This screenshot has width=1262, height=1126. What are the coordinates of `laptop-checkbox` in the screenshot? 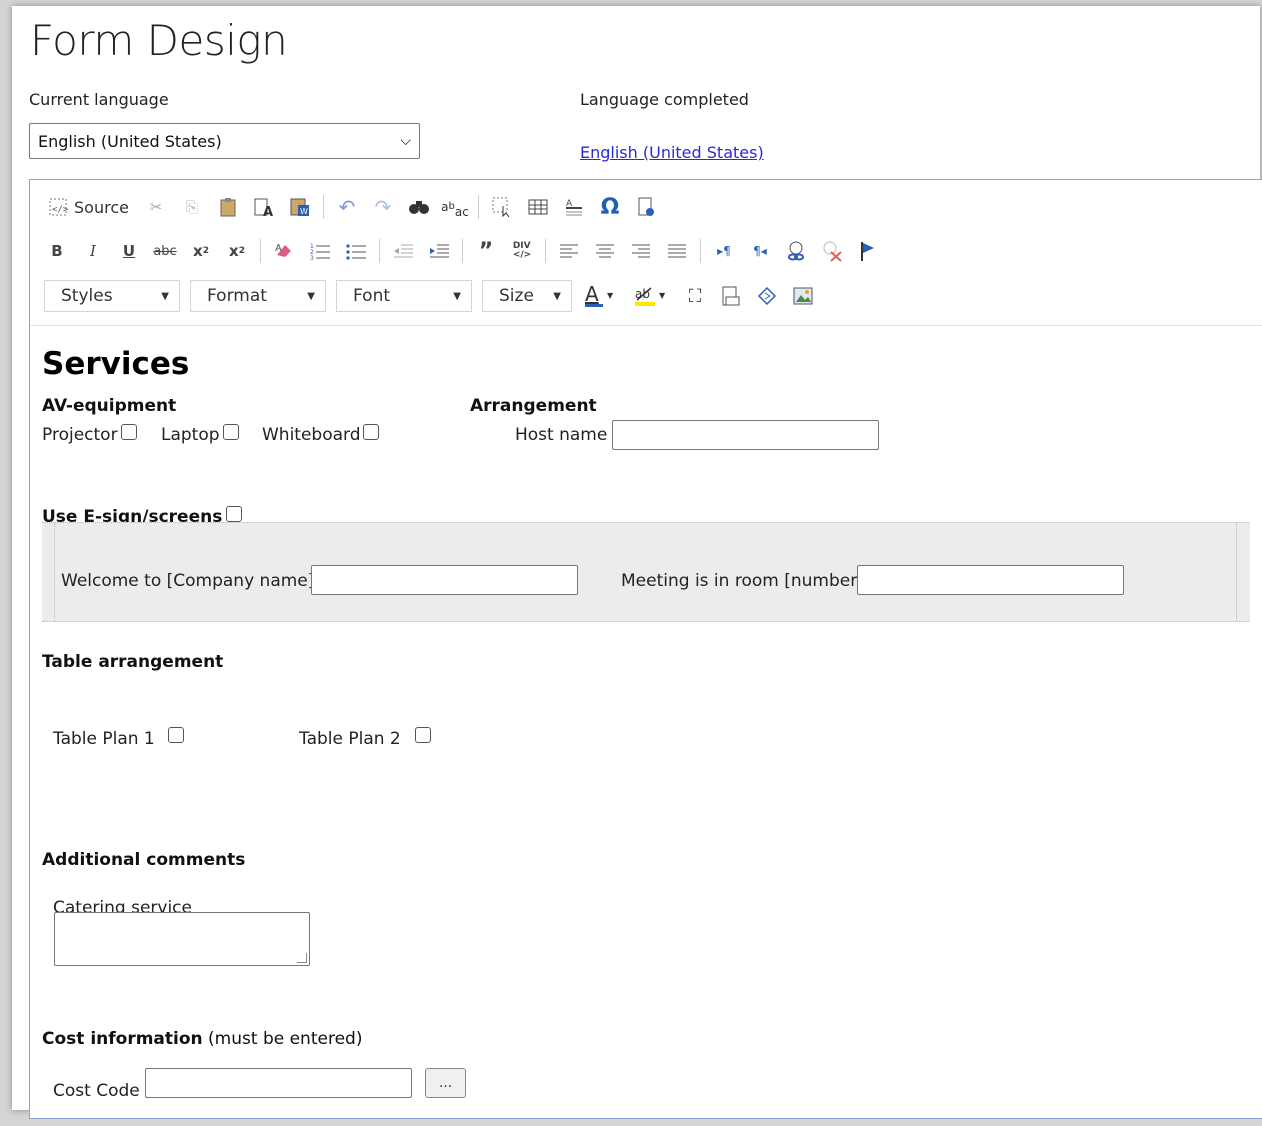 It's located at (231, 432).